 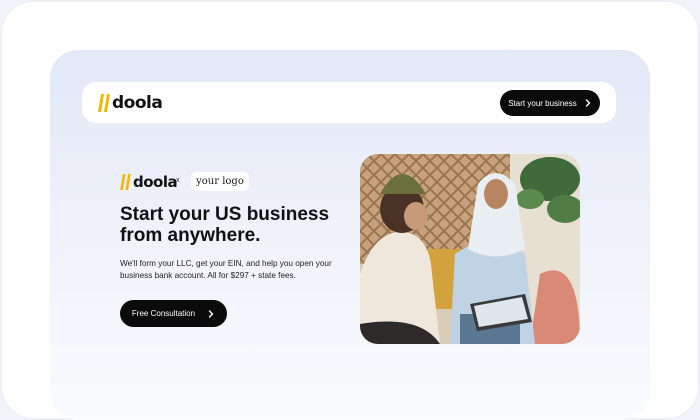 What do you see at coordinates (225, 225) in the screenshot?
I see `hero-headline: Start your US business from anywhere.` at bounding box center [225, 225].